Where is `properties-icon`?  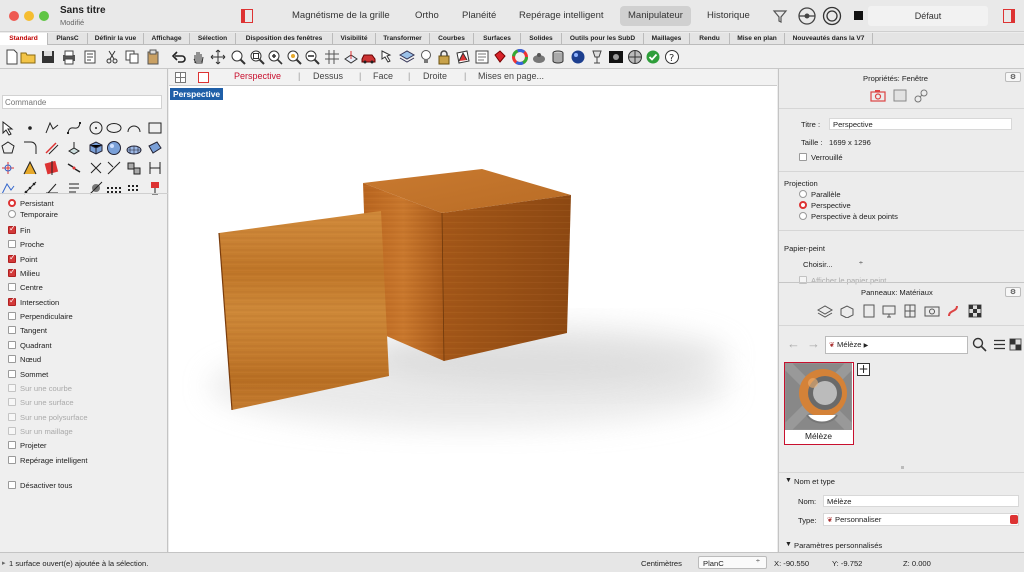 properties-icon is located at coordinates (482, 57).